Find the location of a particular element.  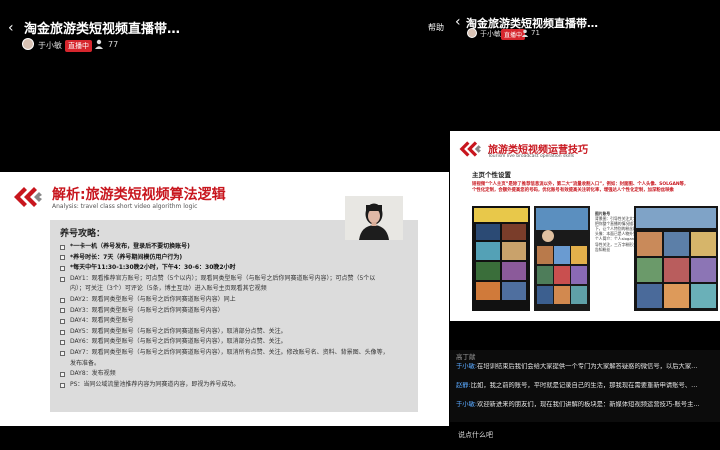

presenter-figure is located at coordinates (374, 218).